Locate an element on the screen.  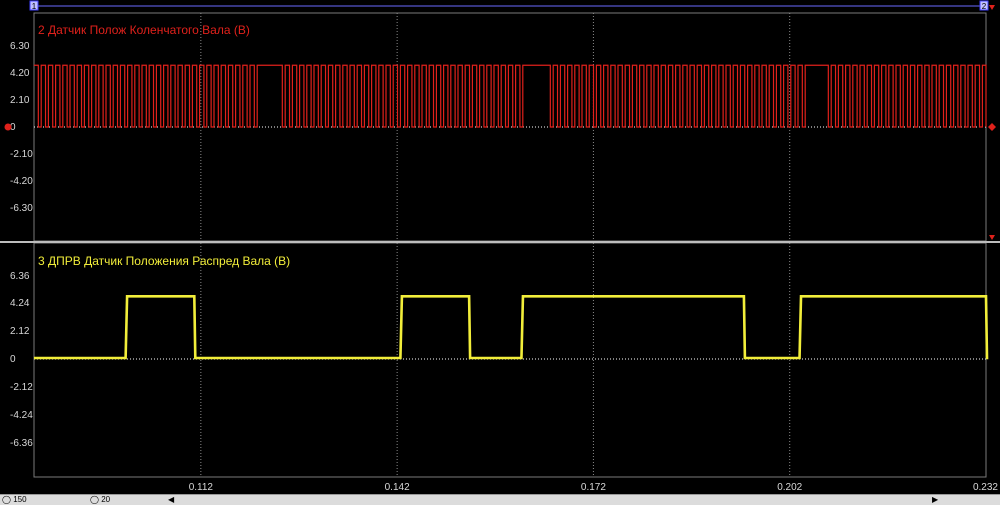
x-tick-label: 0.142 is located at coordinates (397, 487).